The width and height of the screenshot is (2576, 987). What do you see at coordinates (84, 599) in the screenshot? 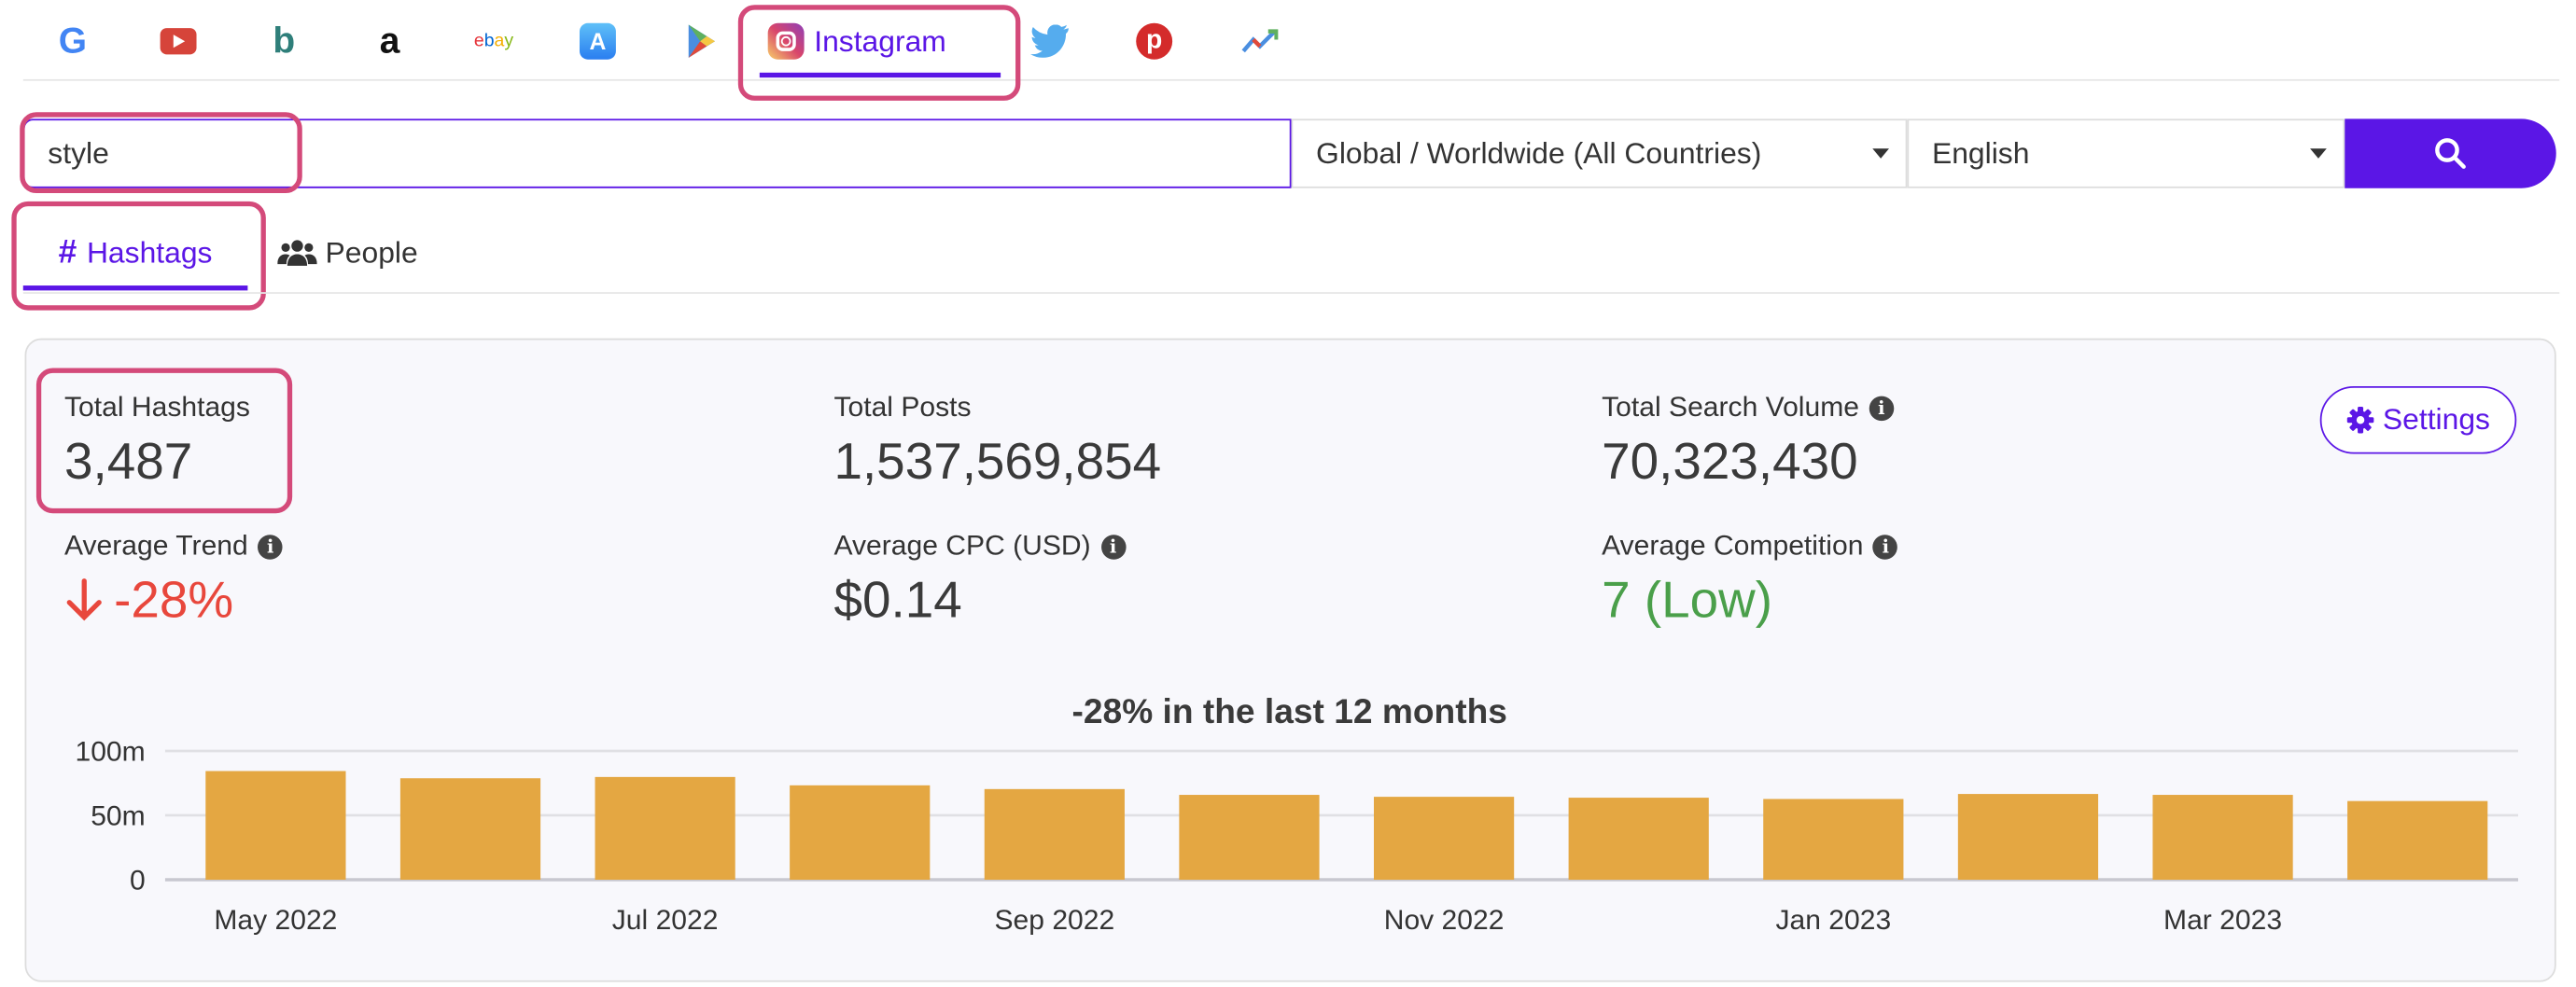
I see `arrow-down-icon` at bounding box center [84, 599].